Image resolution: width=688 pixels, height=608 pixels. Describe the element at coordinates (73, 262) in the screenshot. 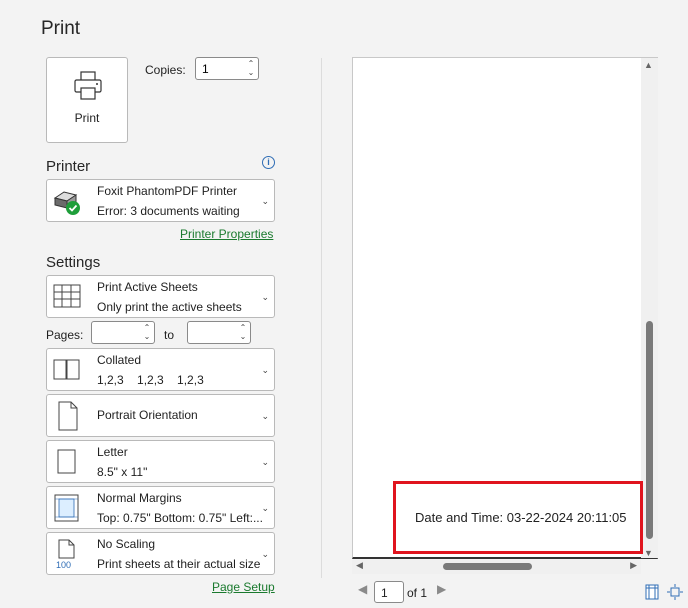

I see `settings-heading: Settings` at that location.